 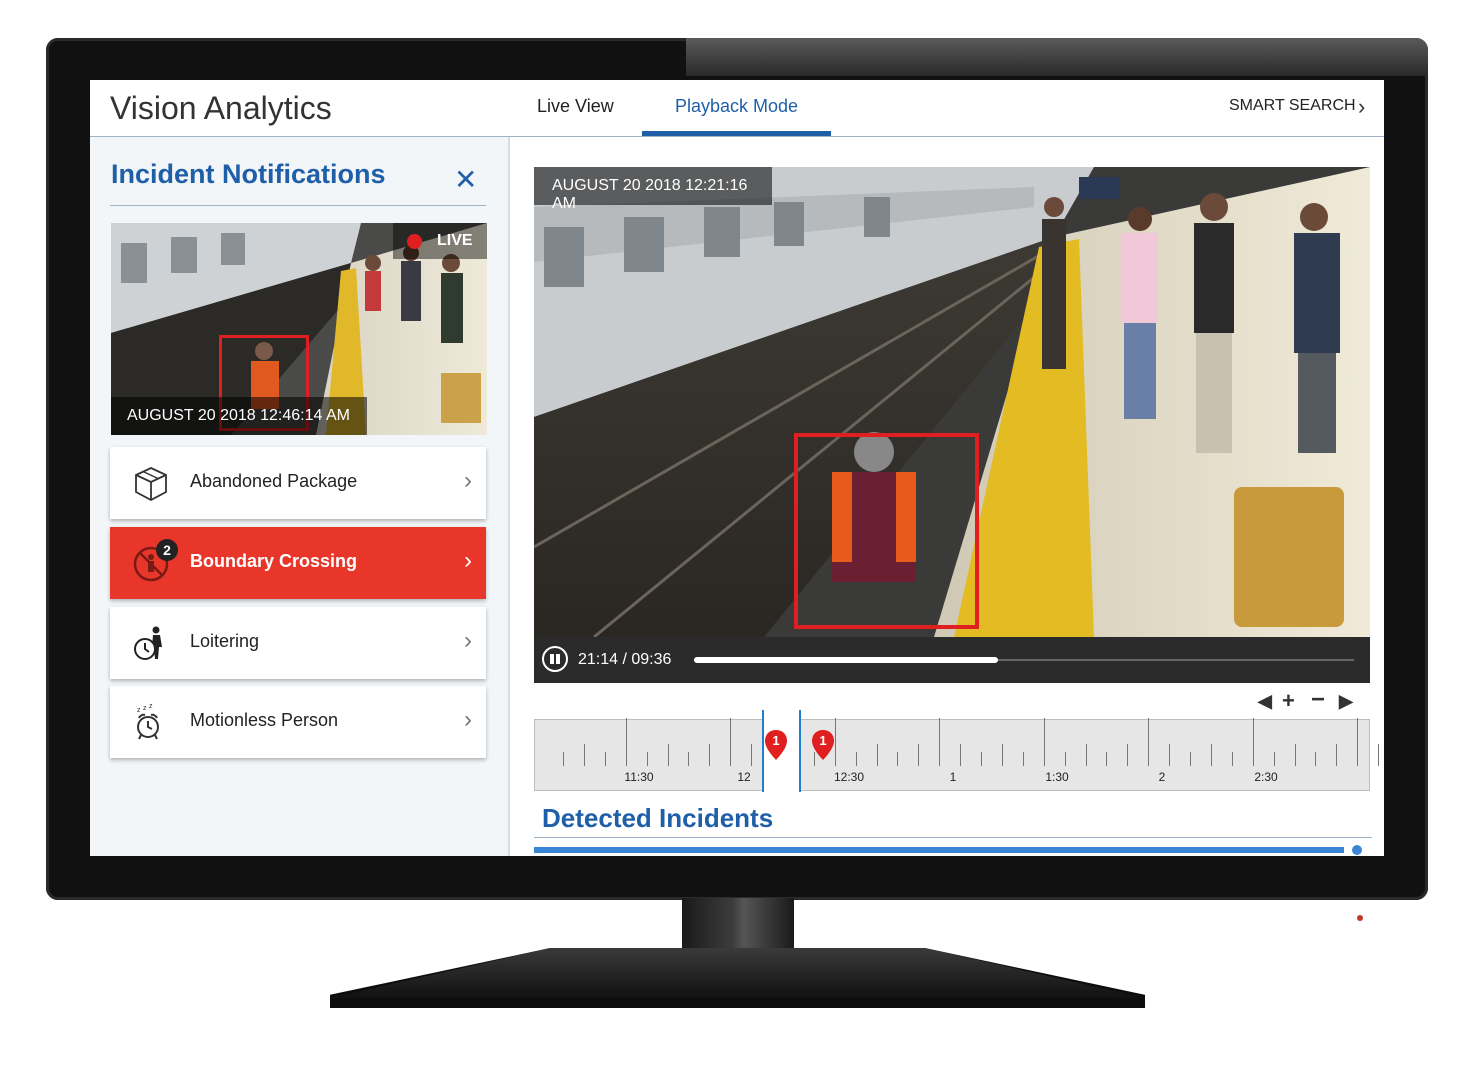 What do you see at coordinates (953, 837) in the screenshot?
I see `detected-incidents-divider` at bounding box center [953, 837].